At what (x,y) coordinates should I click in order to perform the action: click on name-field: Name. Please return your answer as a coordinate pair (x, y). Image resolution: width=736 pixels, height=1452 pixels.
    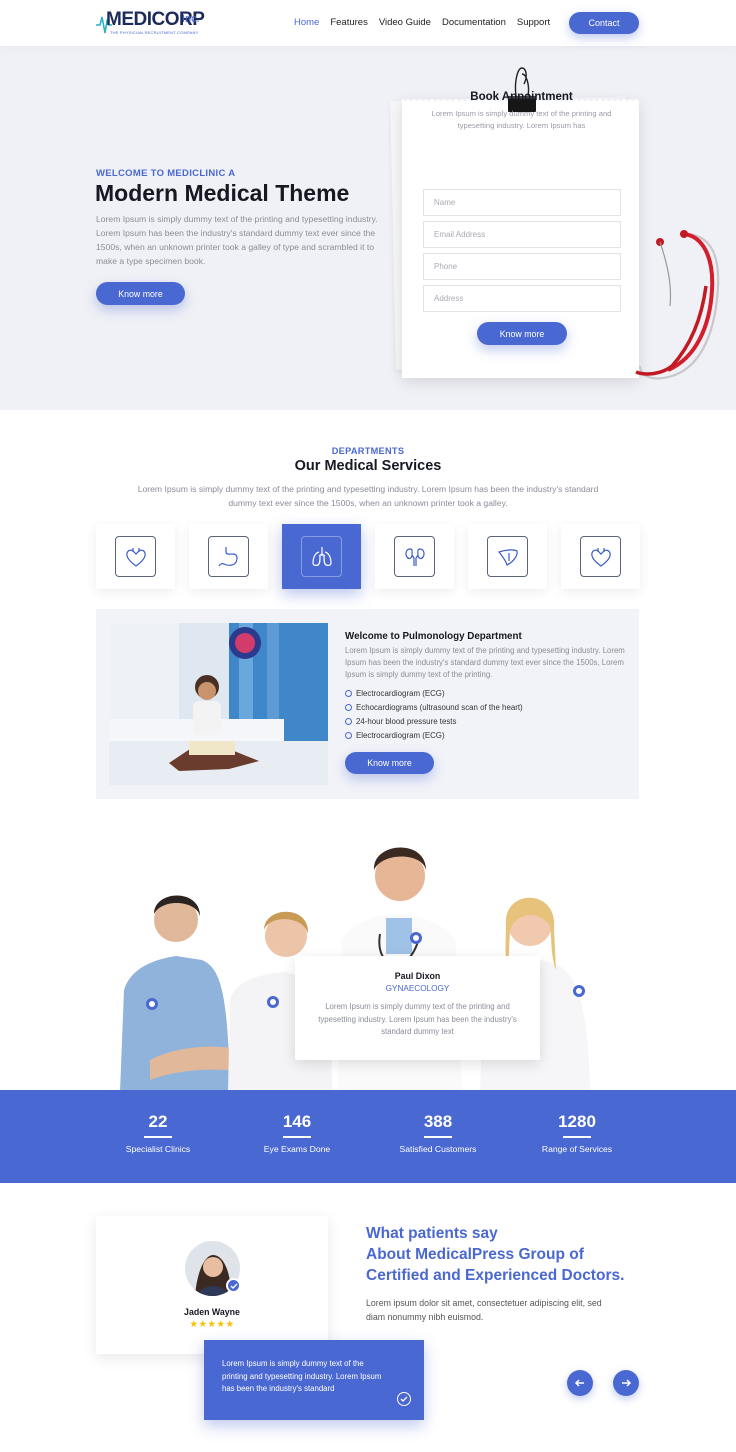
    Looking at the image, I should click on (522, 202).